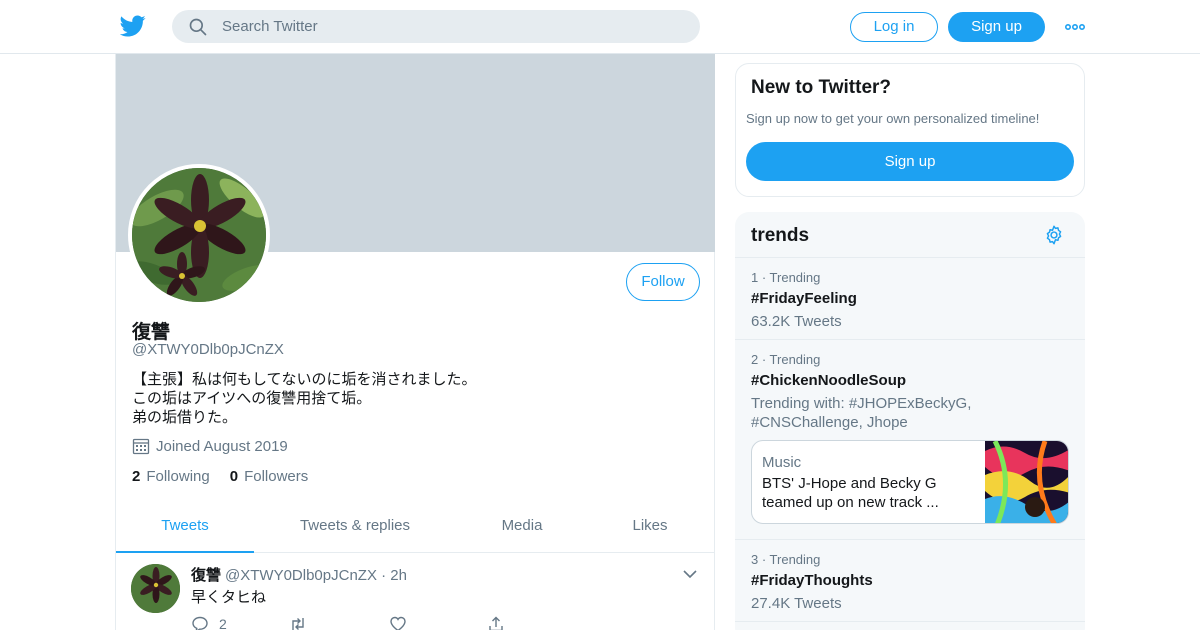 The height and width of the screenshot is (630, 1200). Describe the element at coordinates (355, 527) in the screenshot. I see `tab-tweets-replies: Tweets & replies` at that location.